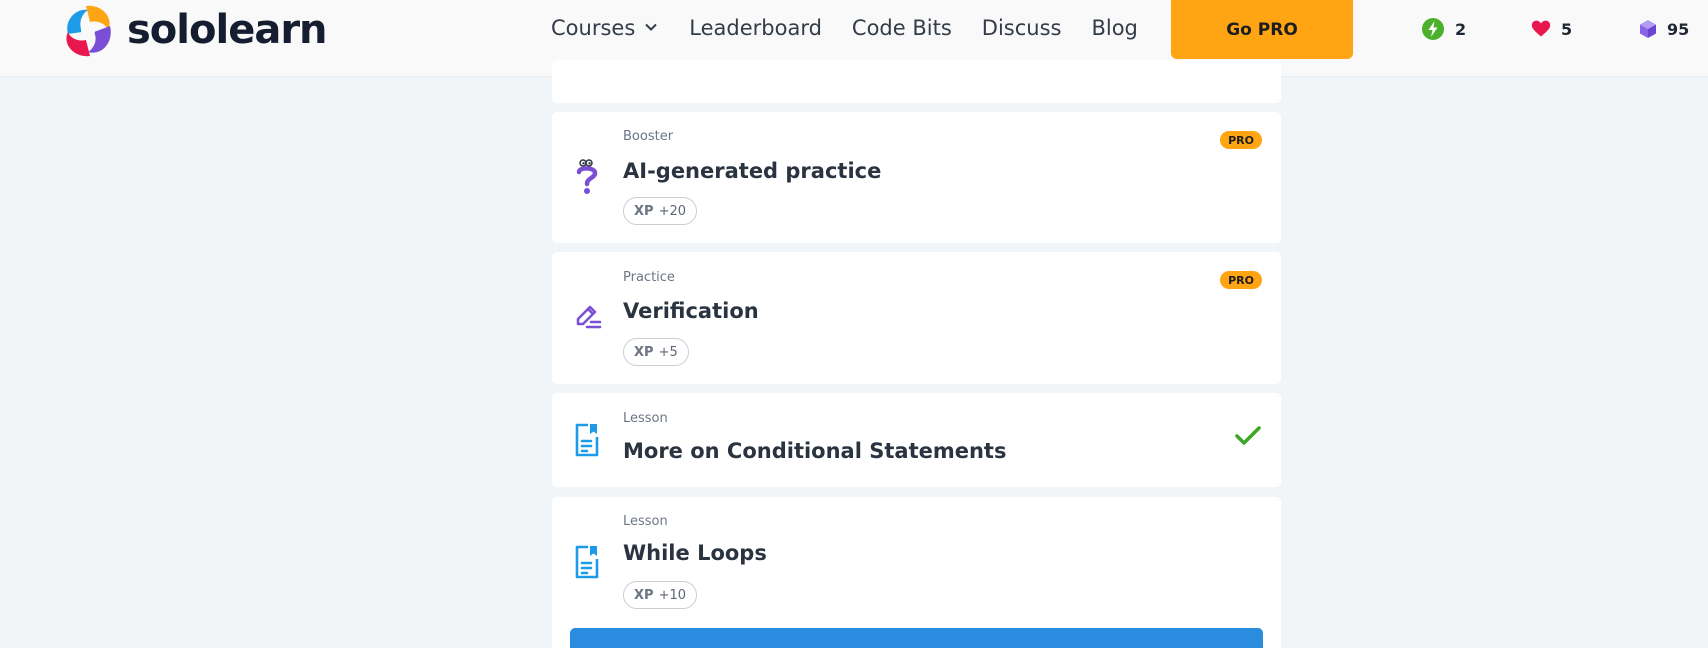  What do you see at coordinates (916, 572) in the screenshot?
I see `lesson-card: Lesson While Loops XP +10` at bounding box center [916, 572].